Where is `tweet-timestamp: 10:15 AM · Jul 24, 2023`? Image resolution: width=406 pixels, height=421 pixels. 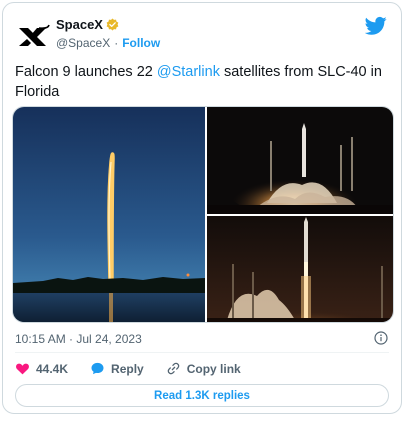 tweet-timestamp: 10:15 AM · Jul 24, 2023 is located at coordinates (78, 339).